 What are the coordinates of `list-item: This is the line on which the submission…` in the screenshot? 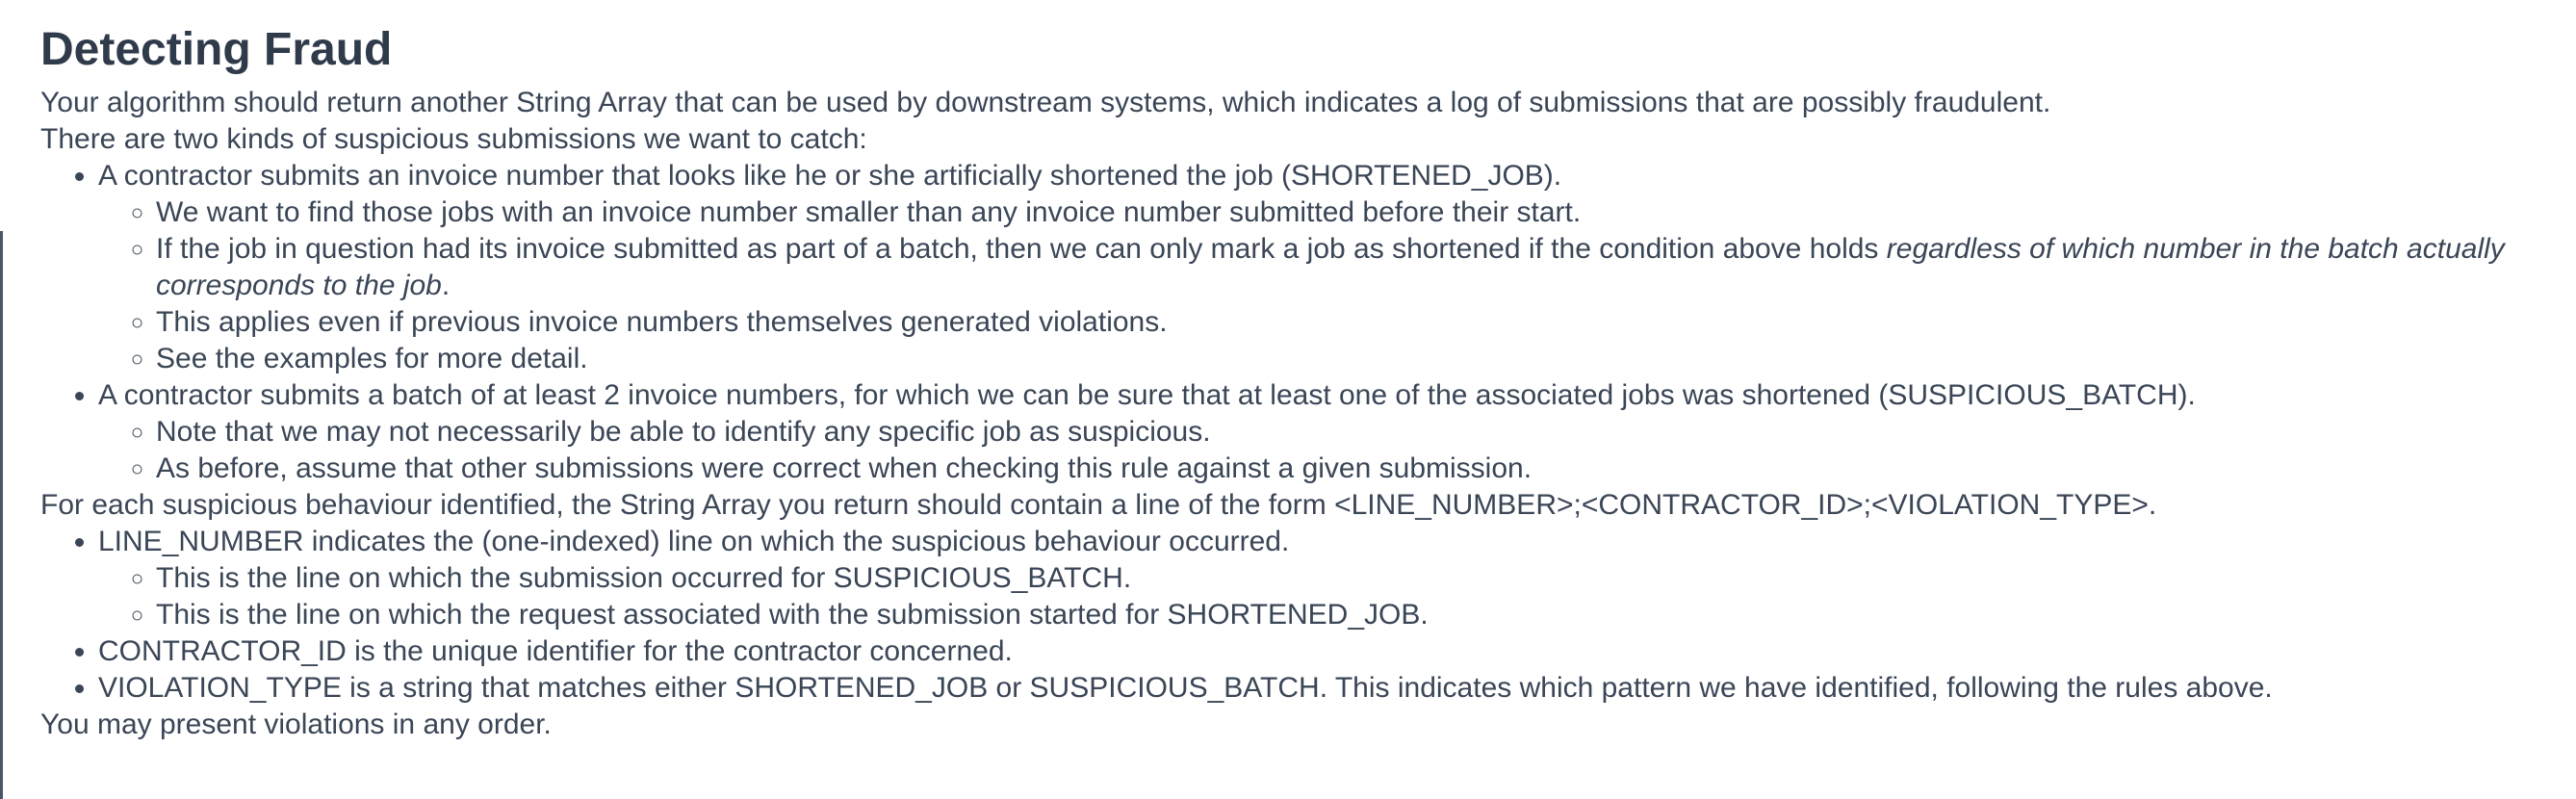 It's located at (1359, 578).